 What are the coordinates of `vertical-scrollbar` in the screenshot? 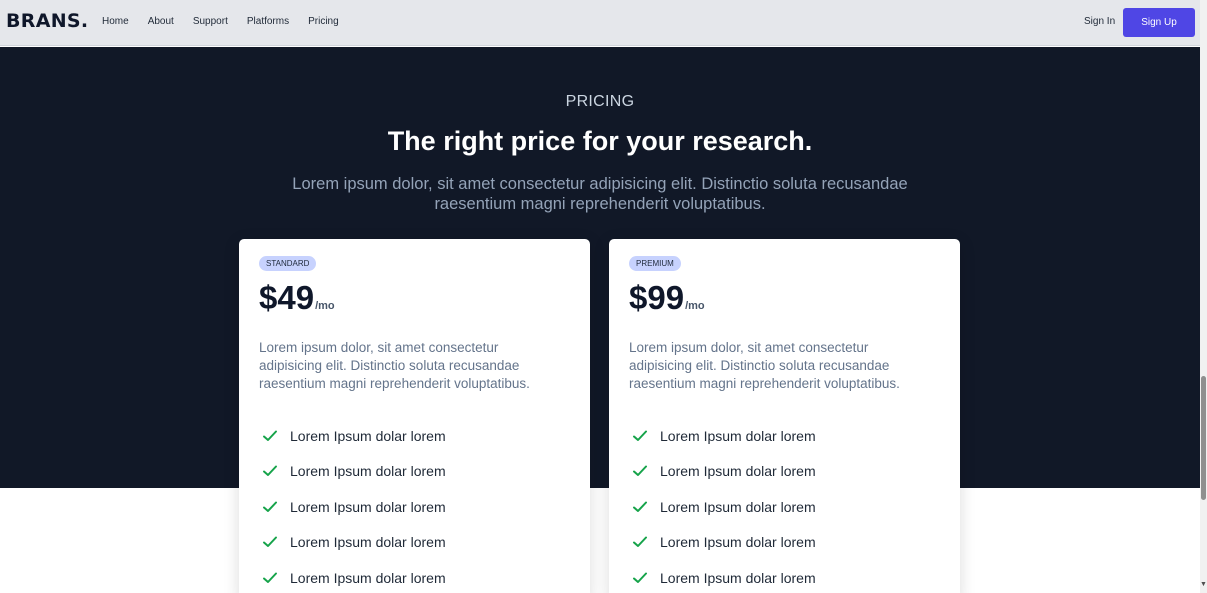 It's located at (1203, 296).